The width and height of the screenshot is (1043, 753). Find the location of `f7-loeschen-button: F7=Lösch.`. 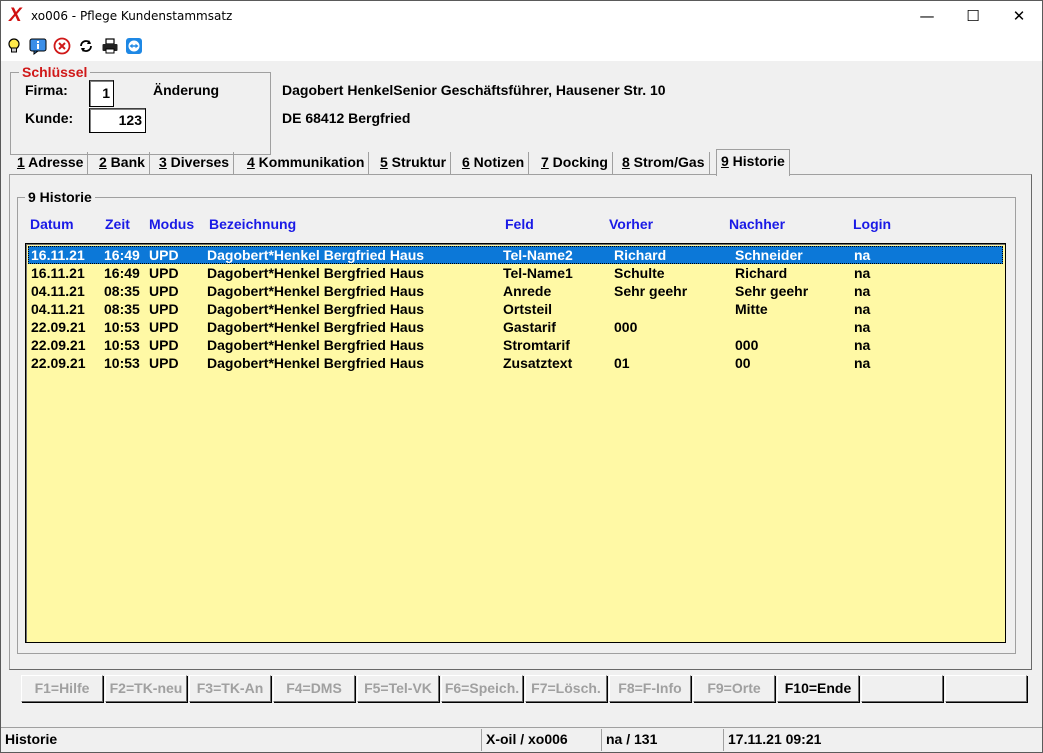

f7-loeschen-button: F7=Lösch. is located at coordinates (566, 688).